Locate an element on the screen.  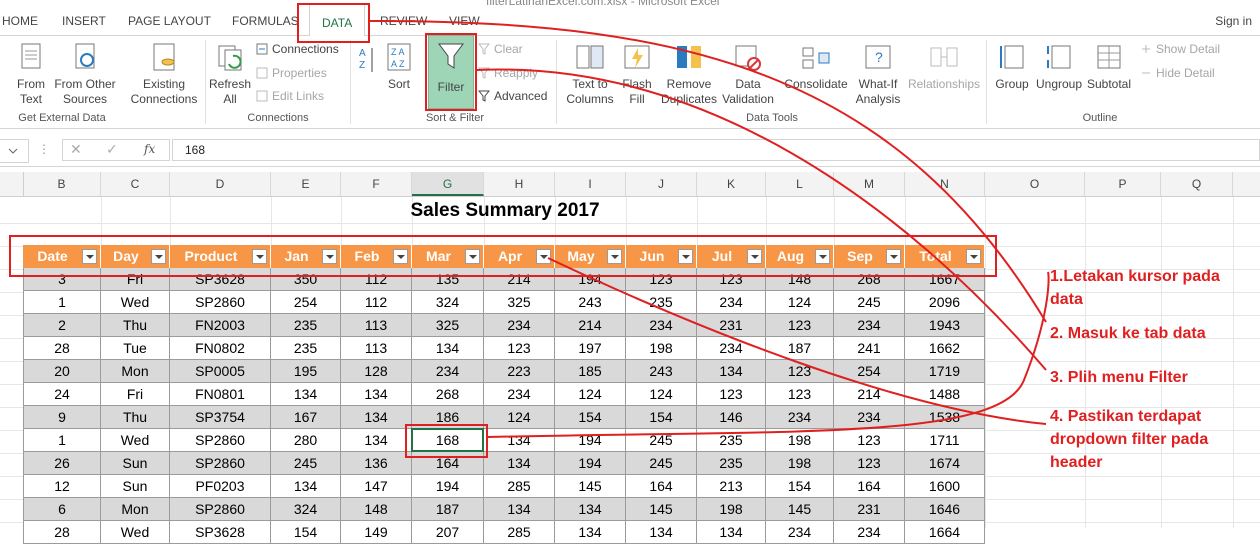
table-cell: 243 is located at coordinates (661, 371).